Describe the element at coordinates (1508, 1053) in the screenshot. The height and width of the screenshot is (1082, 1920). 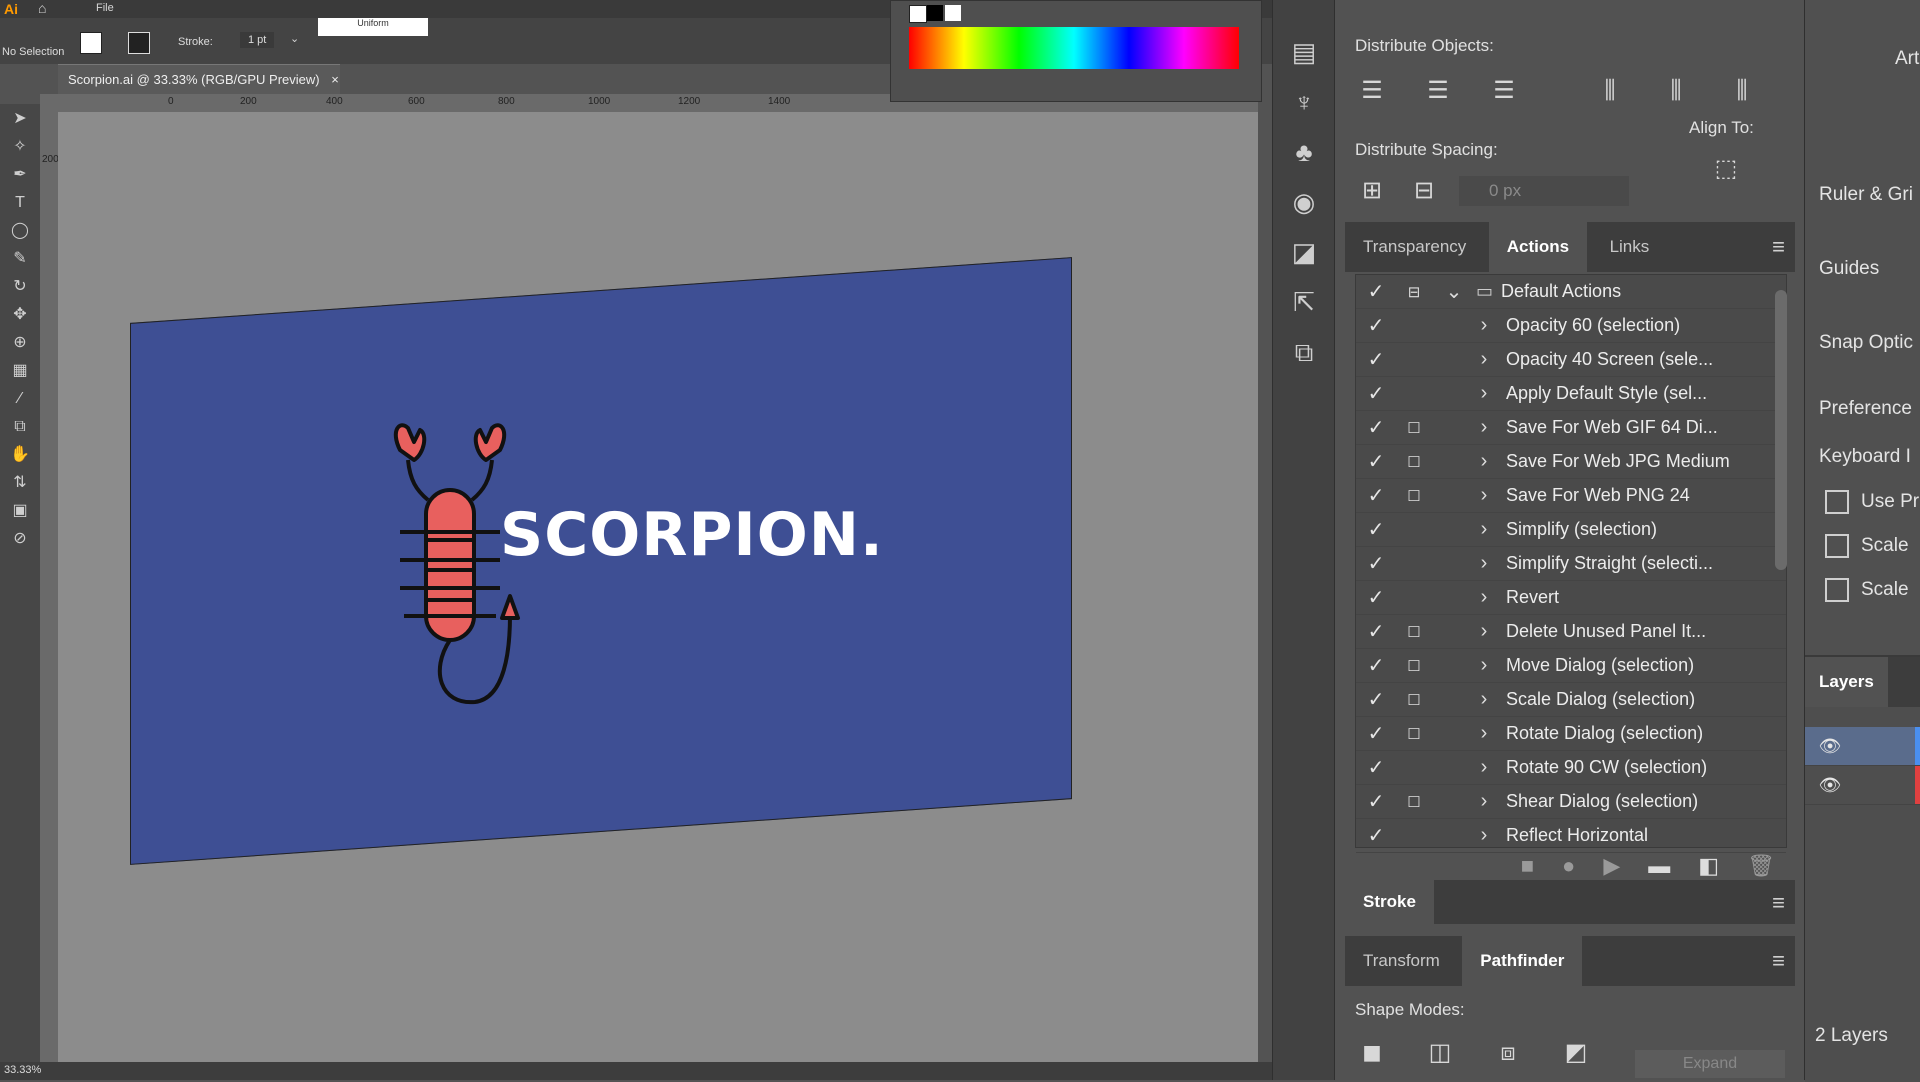
I see `intersect-icon: ⧈` at that location.